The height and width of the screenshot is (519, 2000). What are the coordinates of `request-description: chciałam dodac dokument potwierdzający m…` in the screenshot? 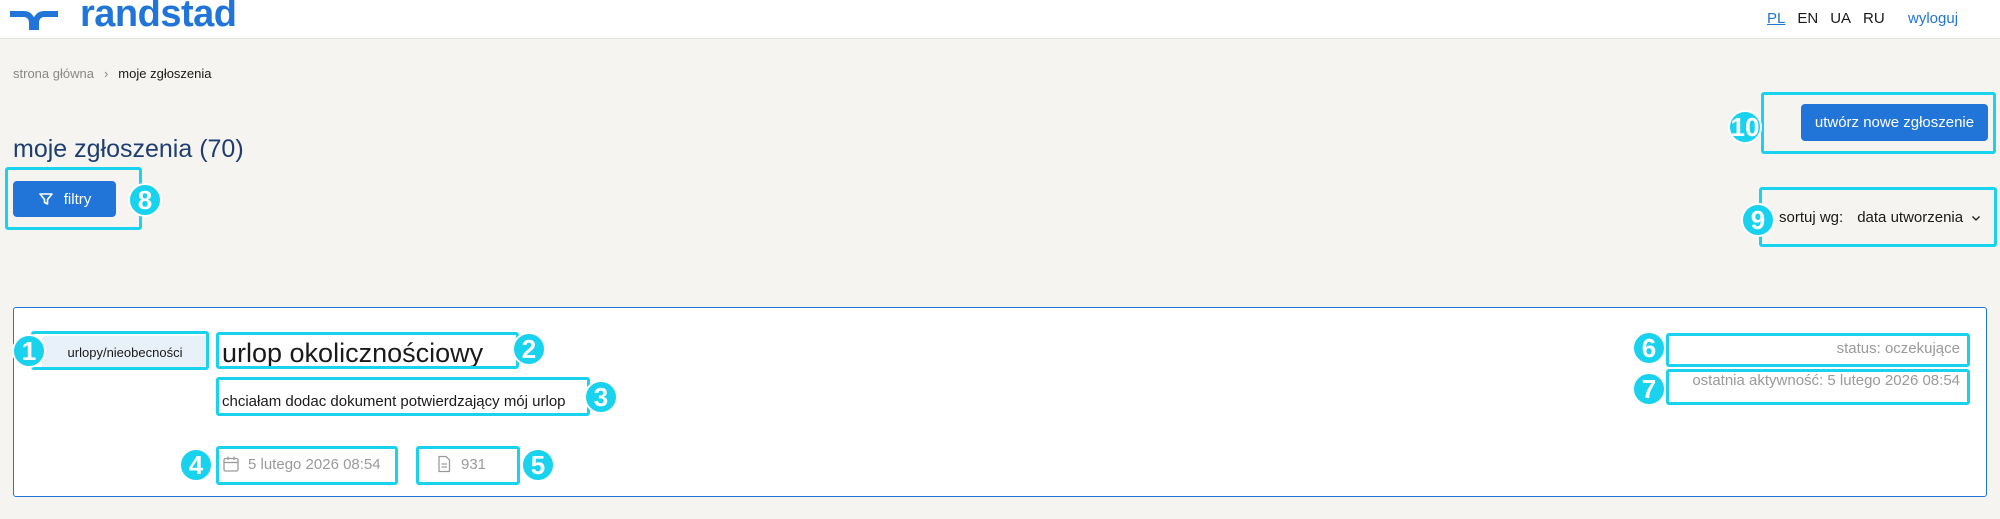 It's located at (394, 401).